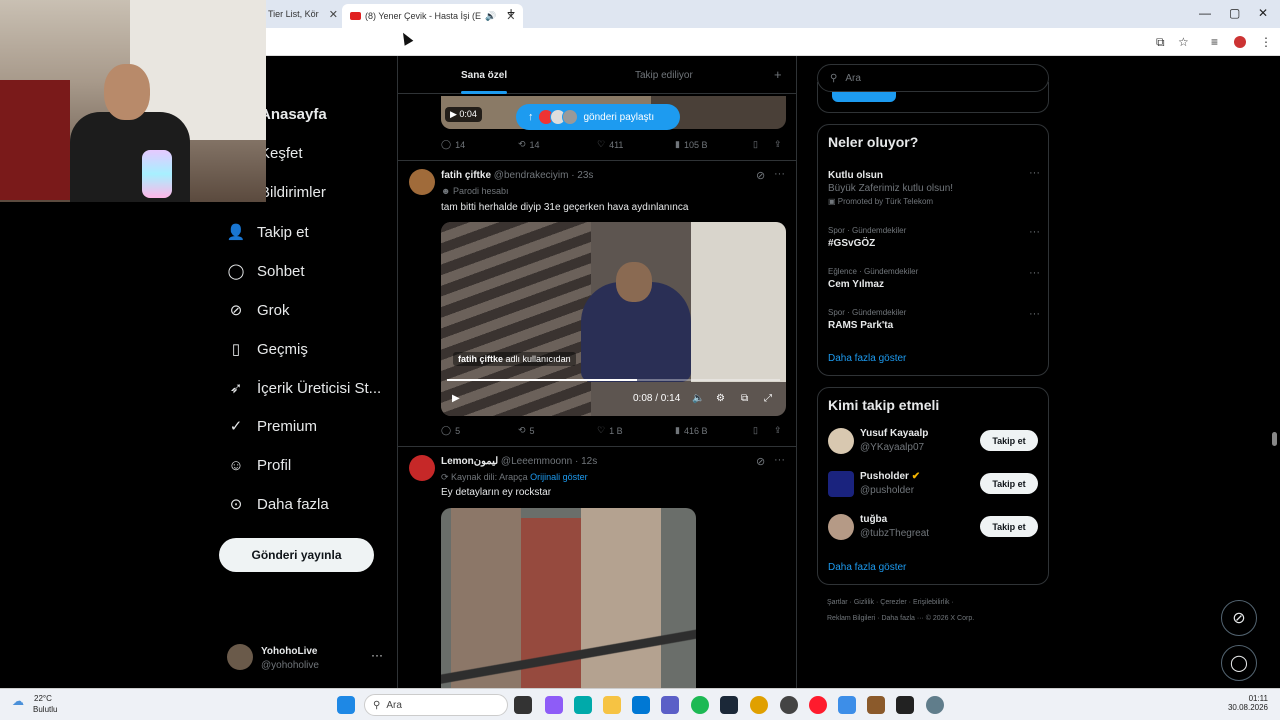 The height and width of the screenshot is (720, 1280). What do you see at coordinates (1160, 42) in the screenshot?
I see `install-app-icon: ⧉` at bounding box center [1160, 42].